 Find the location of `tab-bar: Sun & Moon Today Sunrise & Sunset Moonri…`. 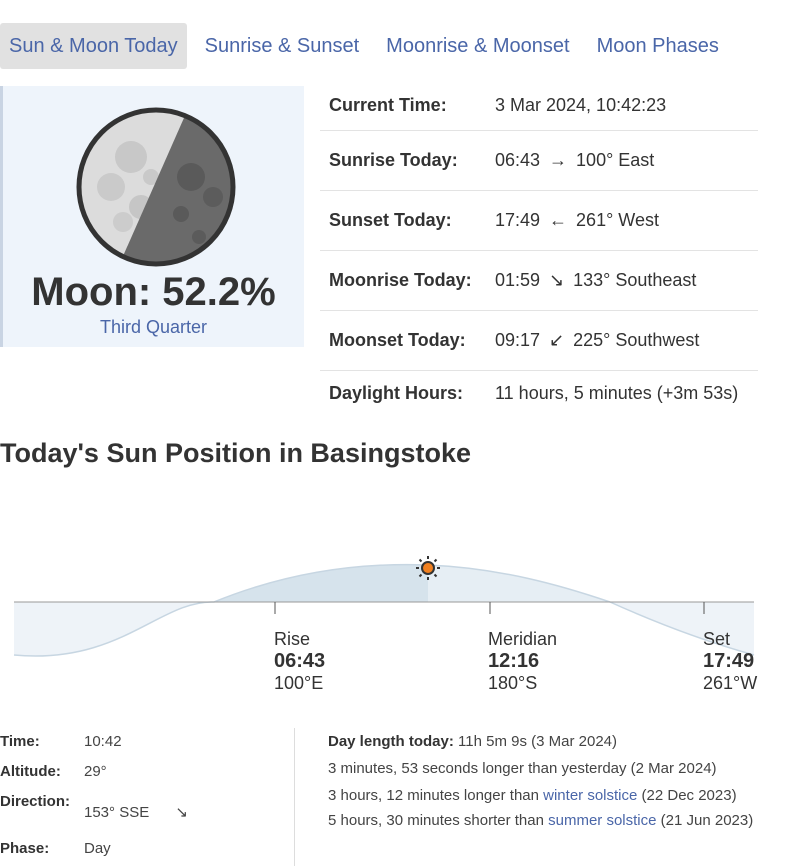

tab-bar: Sun & Moon Today Sunrise & Sunset Moonri… is located at coordinates (368, 46).